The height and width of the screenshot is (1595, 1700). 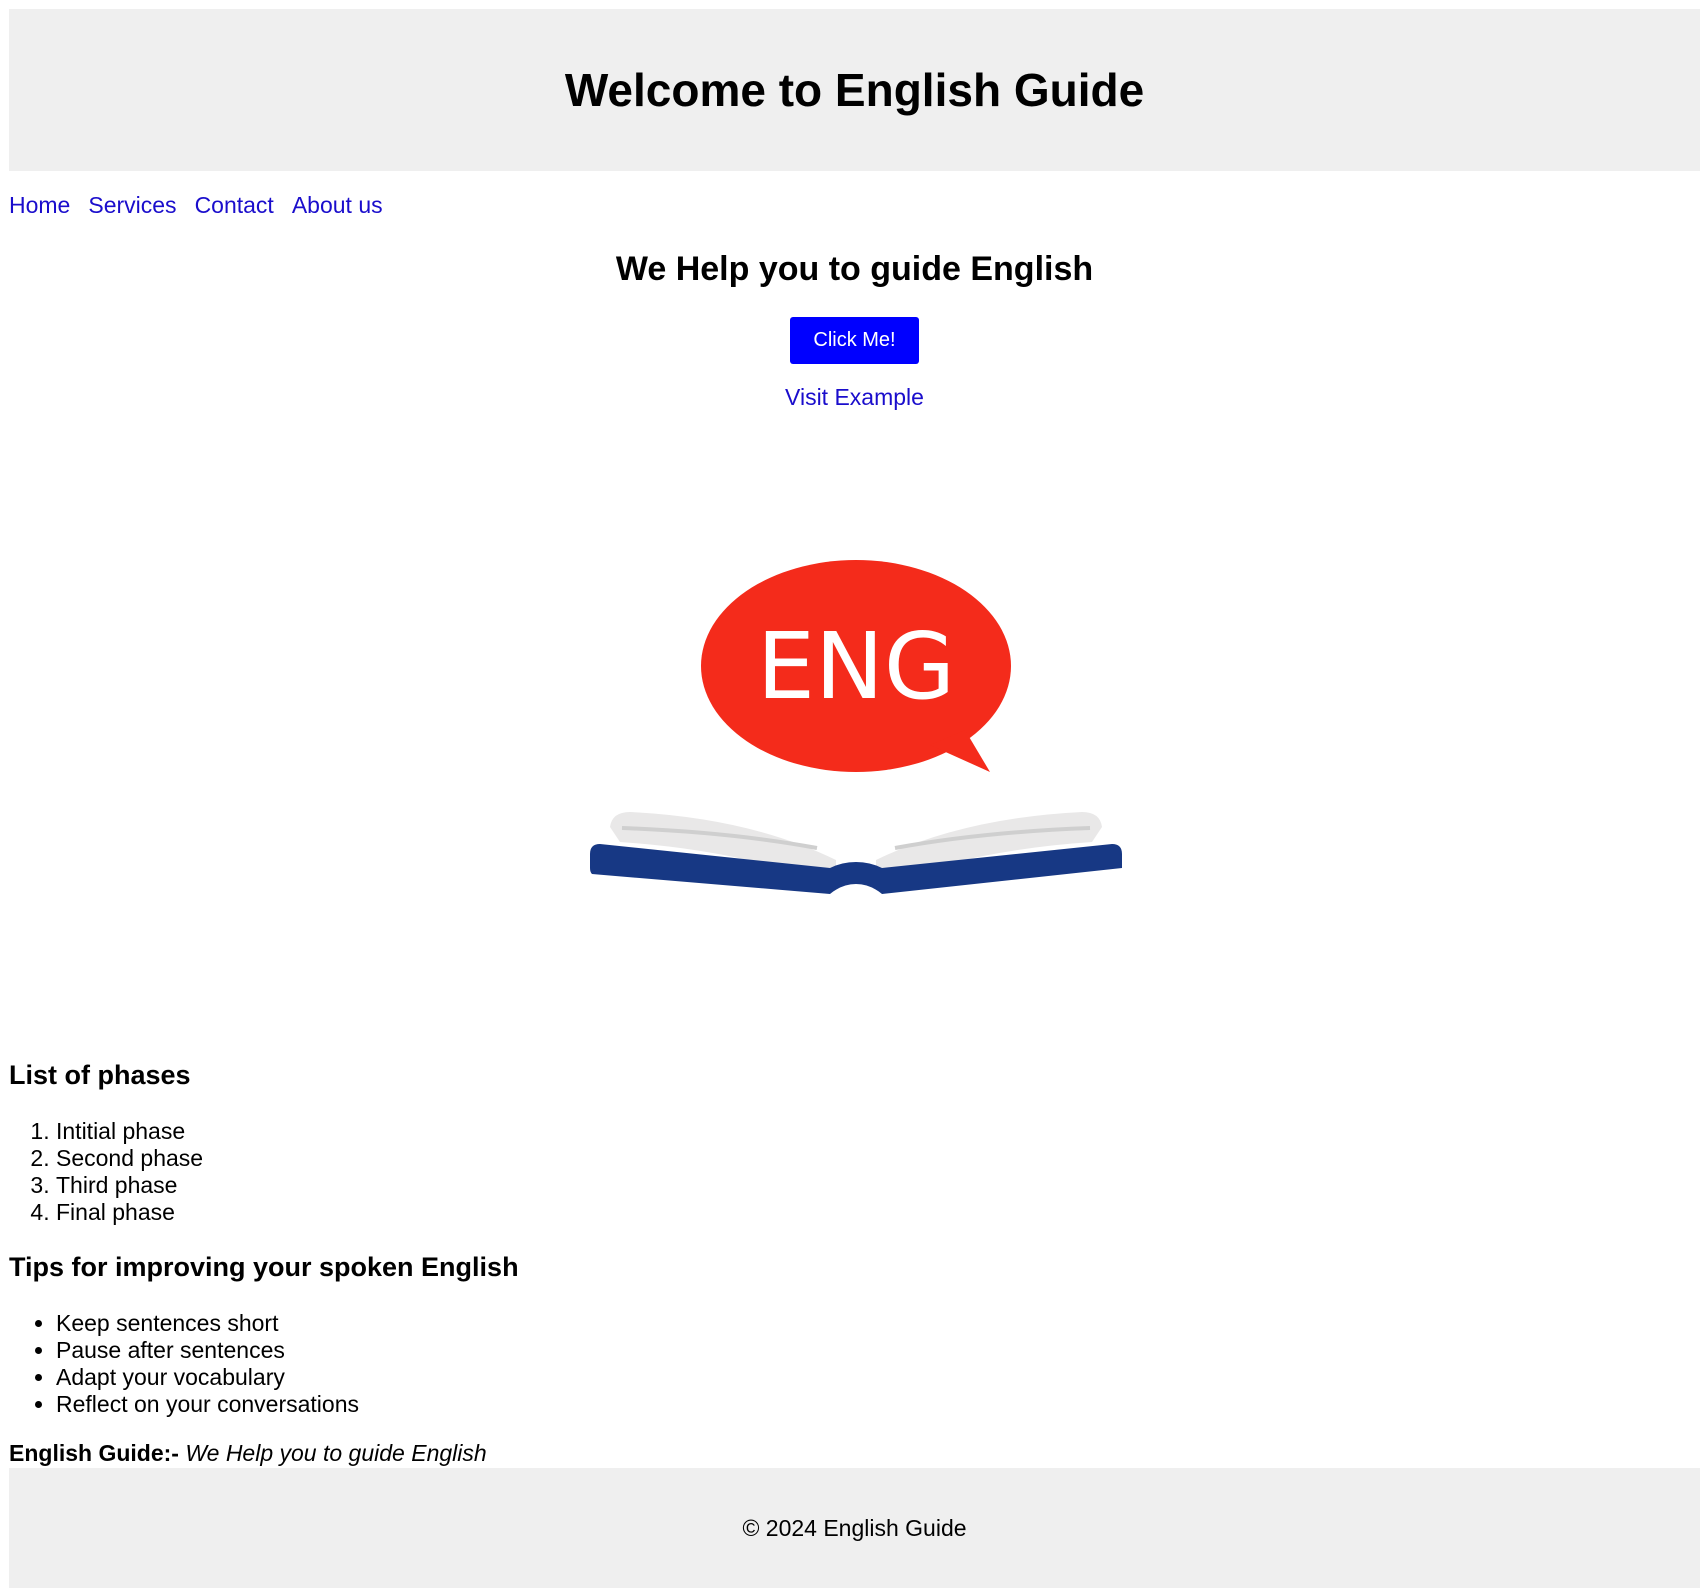 I want to click on list-item: Reflect on your conversations, so click(x=207, y=1404).